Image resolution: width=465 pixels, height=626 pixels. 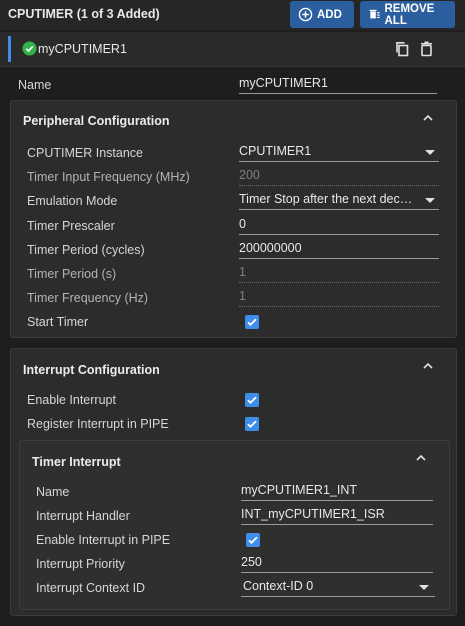 What do you see at coordinates (337, 563) in the screenshot?
I see `interrupt-priority-input: 250` at bounding box center [337, 563].